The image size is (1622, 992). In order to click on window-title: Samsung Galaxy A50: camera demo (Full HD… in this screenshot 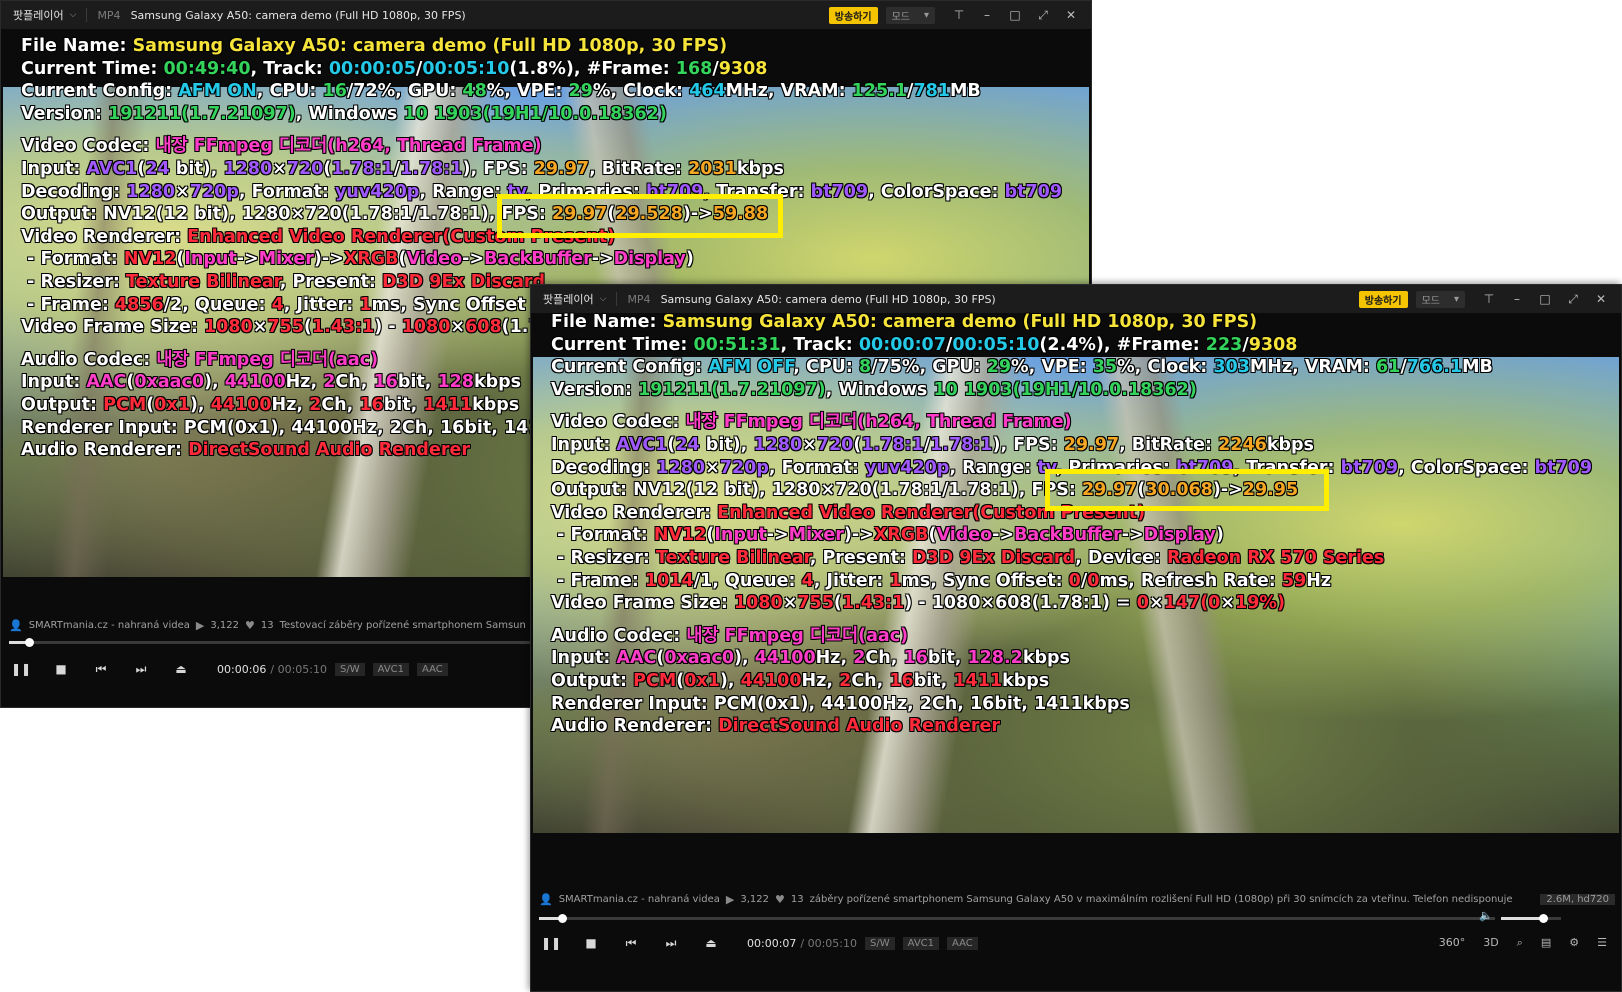, I will do `click(828, 299)`.